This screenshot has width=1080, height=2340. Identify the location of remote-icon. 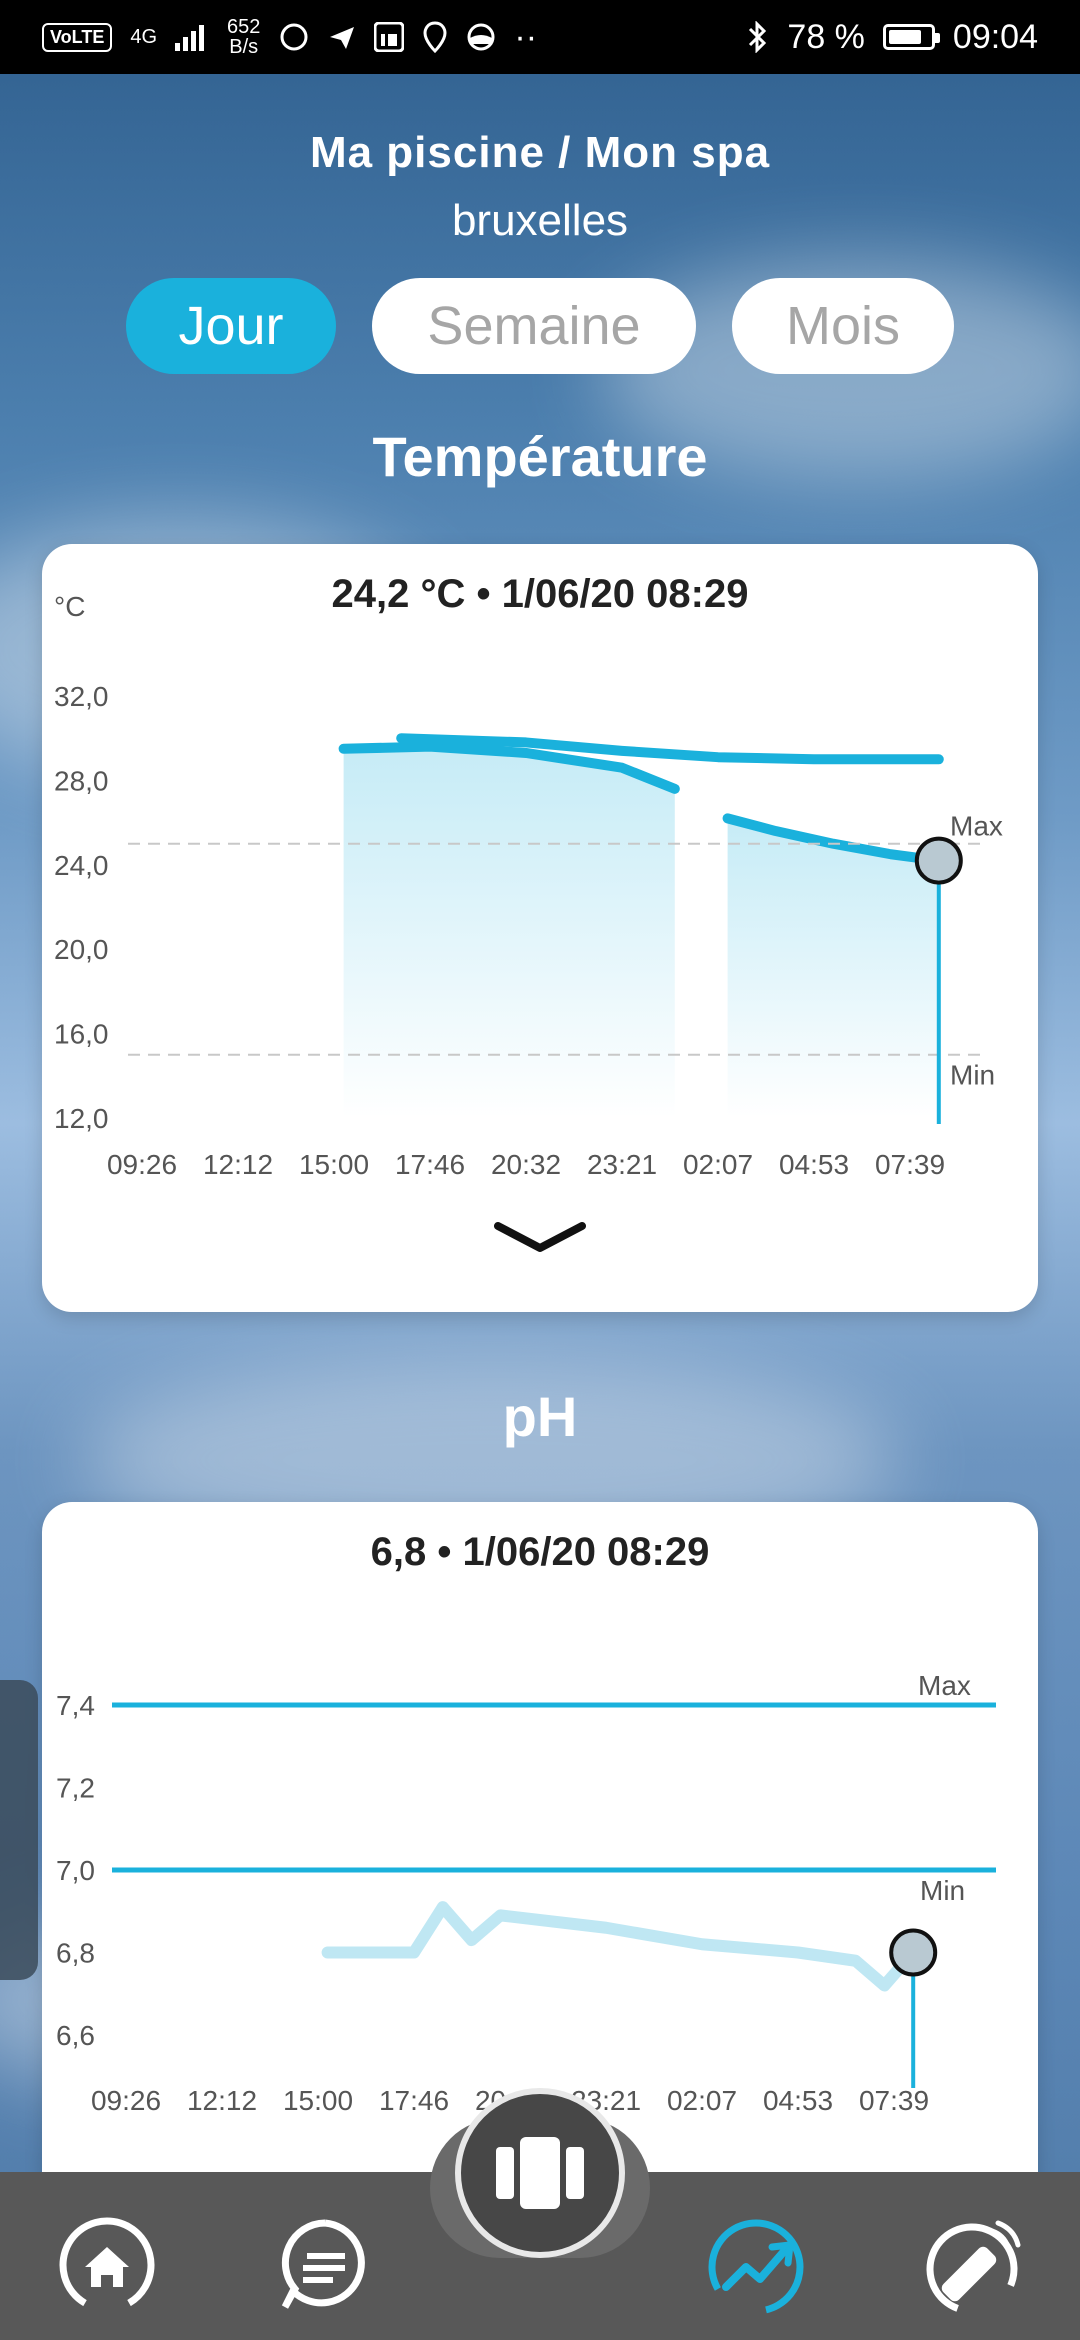
(973, 2267).